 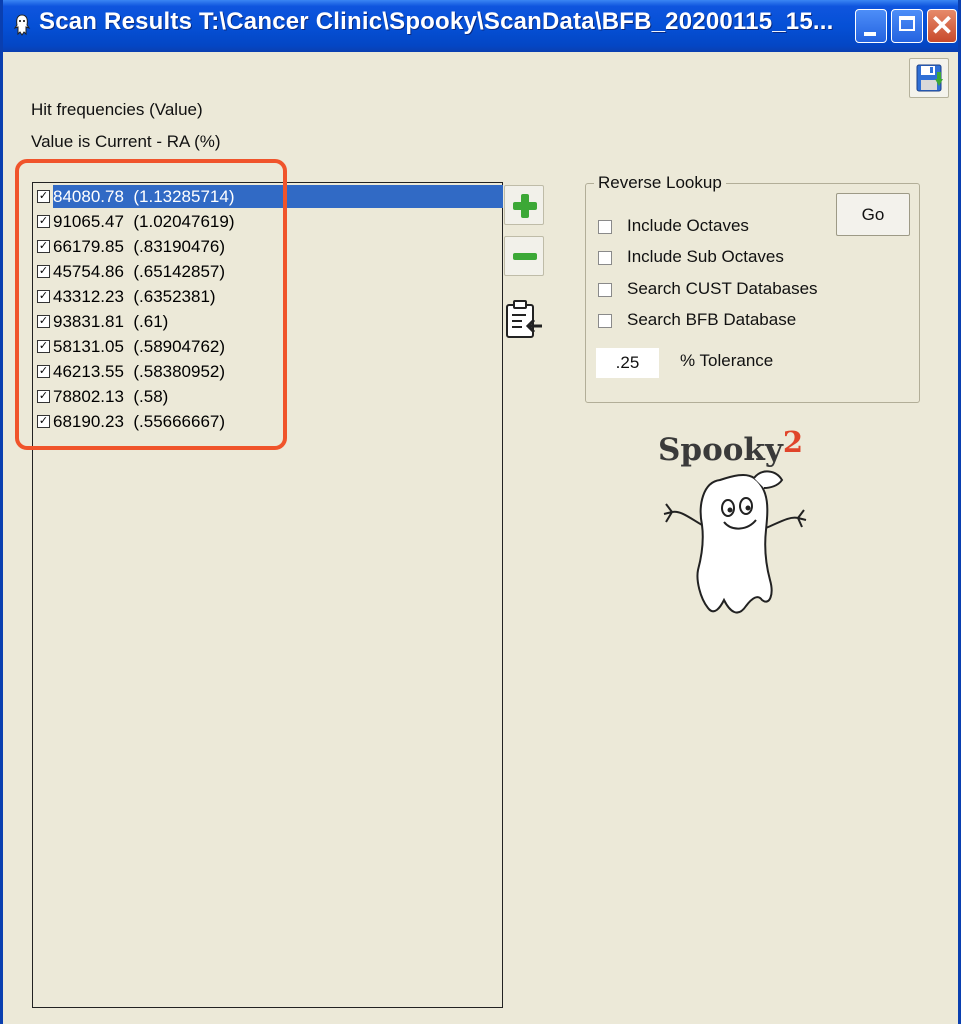 What do you see at coordinates (705, 256) in the screenshot?
I see `option-label: Include Sub Octaves` at bounding box center [705, 256].